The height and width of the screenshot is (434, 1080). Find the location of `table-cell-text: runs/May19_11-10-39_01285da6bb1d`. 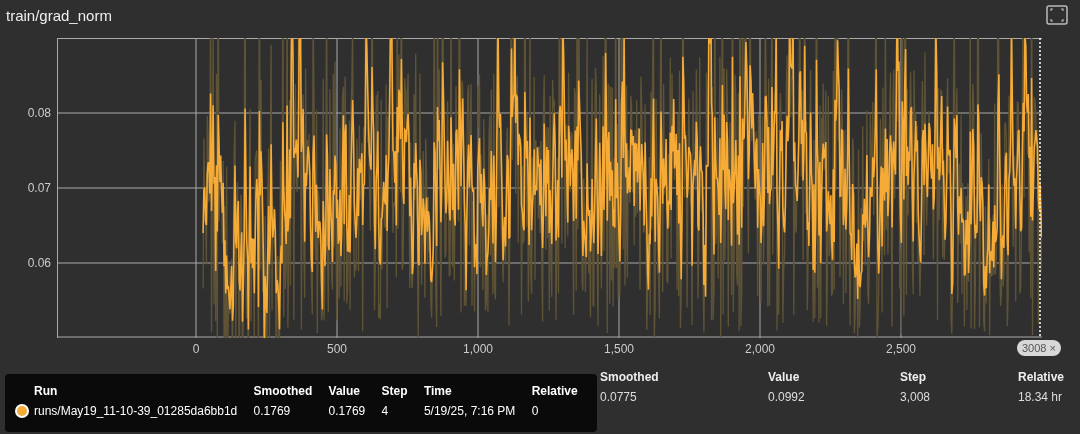

table-cell-text: runs/May19_11-10-39_01285da6bb1d is located at coordinates (136, 411).